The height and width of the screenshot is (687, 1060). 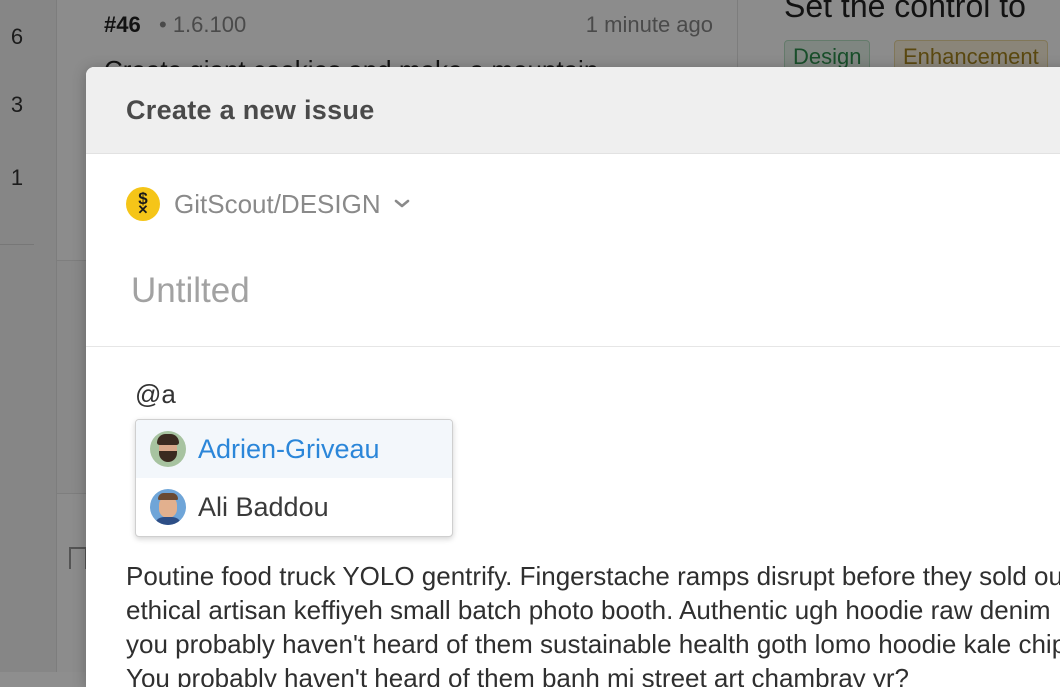 I want to click on suggestion-ali-baddou: Ali Baddou, so click(x=294, y=507).